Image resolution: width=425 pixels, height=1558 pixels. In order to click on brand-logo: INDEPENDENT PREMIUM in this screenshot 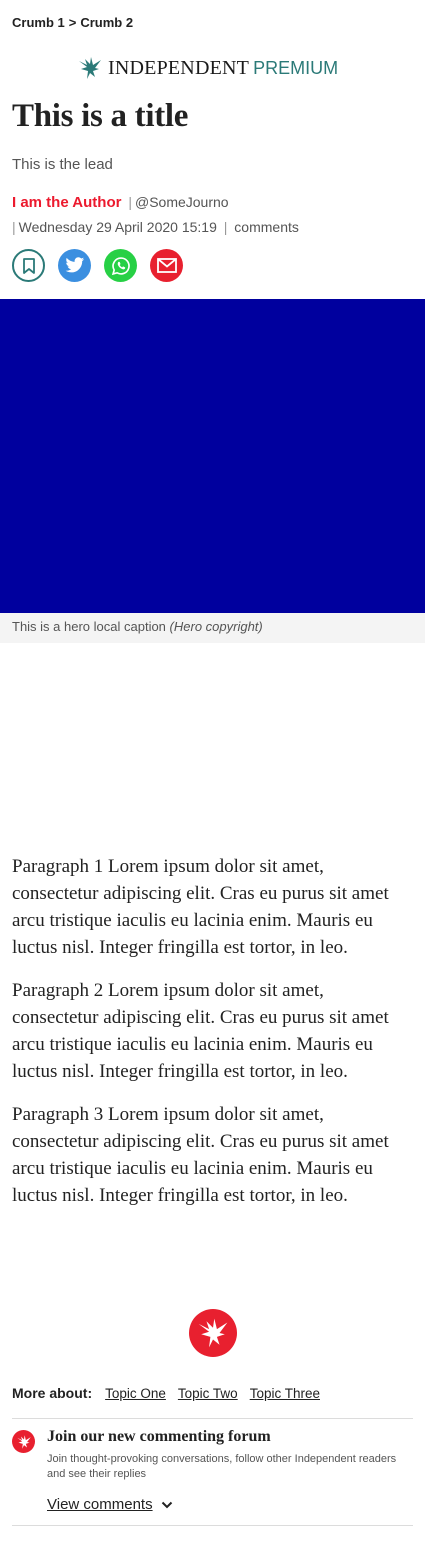, I will do `click(207, 68)`.